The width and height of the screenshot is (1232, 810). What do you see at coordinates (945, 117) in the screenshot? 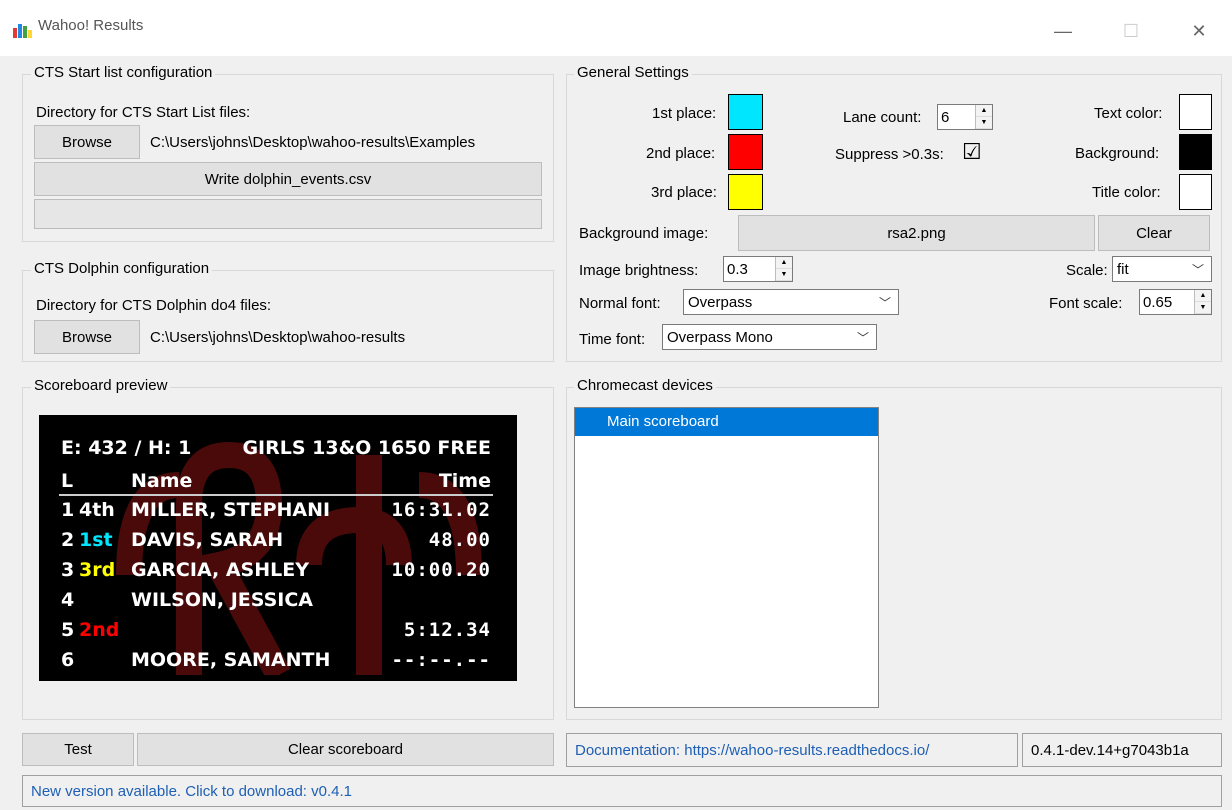
I see `lane-count-value: 6` at bounding box center [945, 117].